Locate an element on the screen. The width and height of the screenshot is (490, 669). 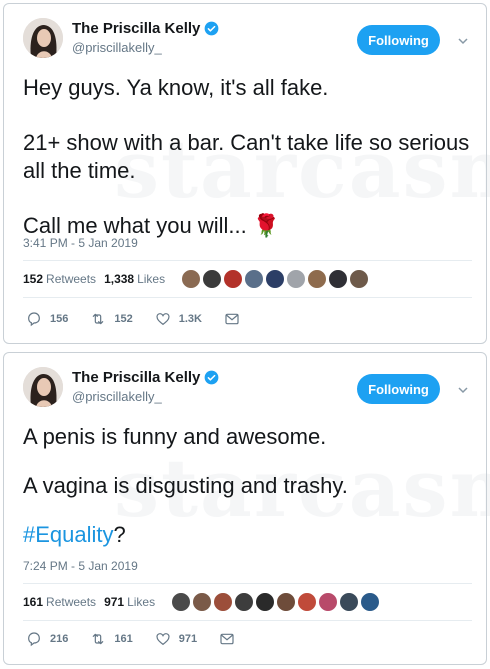
like-button: 1.3K is located at coordinates (178, 319).